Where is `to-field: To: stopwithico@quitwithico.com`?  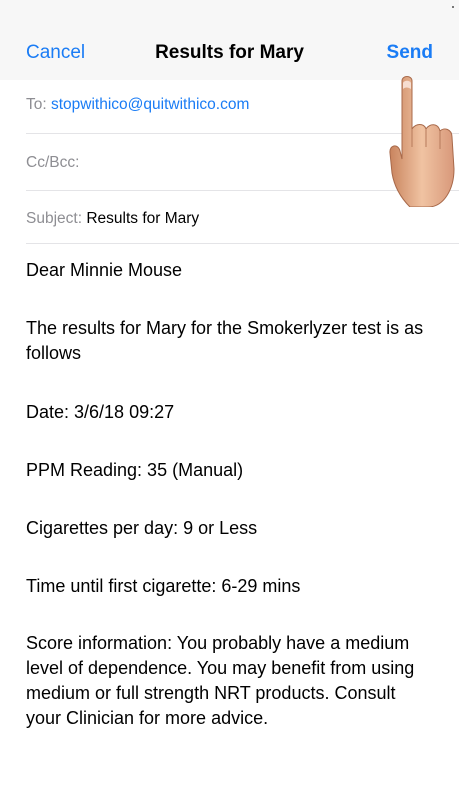
to-field: To: stopwithico@quitwithico.com is located at coordinates (137, 105).